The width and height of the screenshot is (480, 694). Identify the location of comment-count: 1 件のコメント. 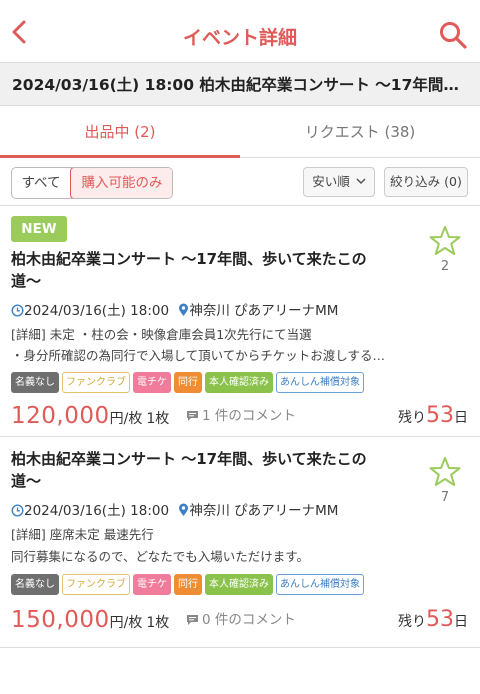
(241, 416).